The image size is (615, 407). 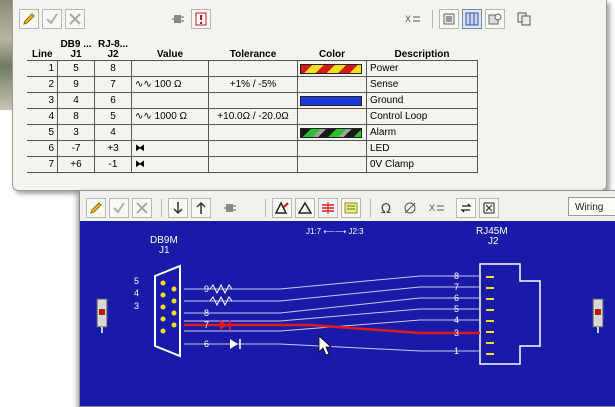 What do you see at coordinates (76, 100) in the screenshot?
I see `j1-pin-cell: 4` at bounding box center [76, 100].